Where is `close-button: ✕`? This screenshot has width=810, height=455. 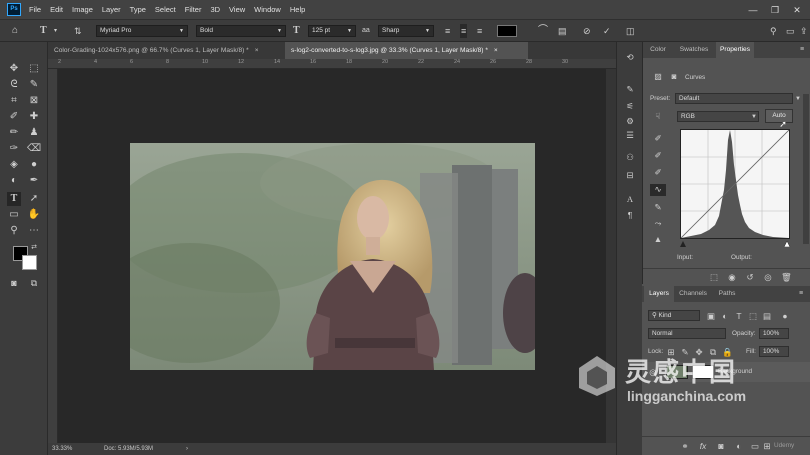
close-button: ✕ is located at coordinates (797, 10).